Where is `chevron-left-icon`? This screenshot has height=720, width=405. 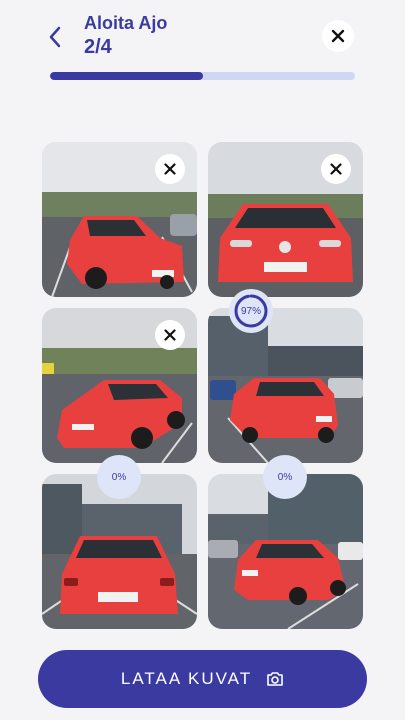
chevron-left-icon is located at coordinates (55, 37).